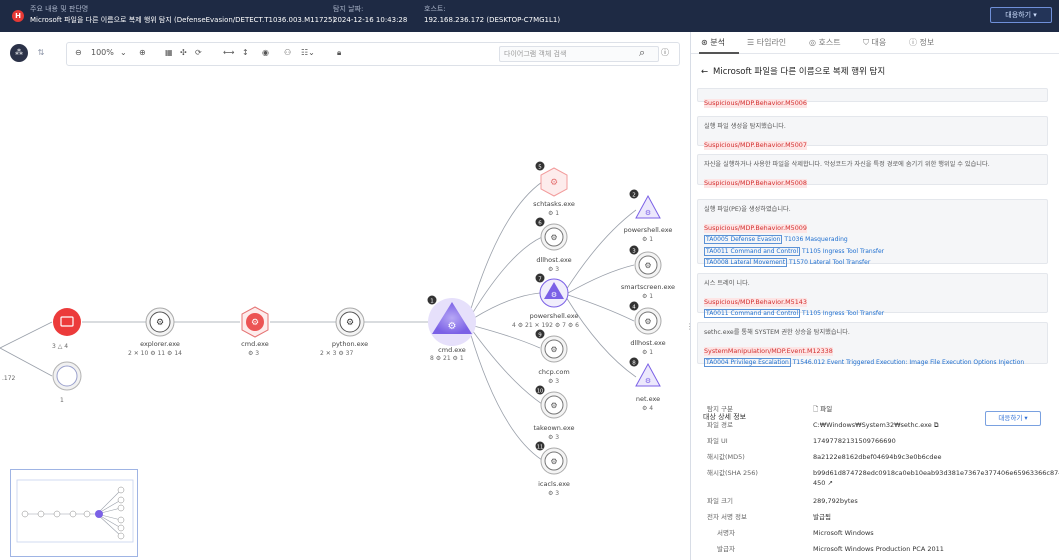  I want to click on detection-time-key: 탐지 날짜:, so click(348, 9).